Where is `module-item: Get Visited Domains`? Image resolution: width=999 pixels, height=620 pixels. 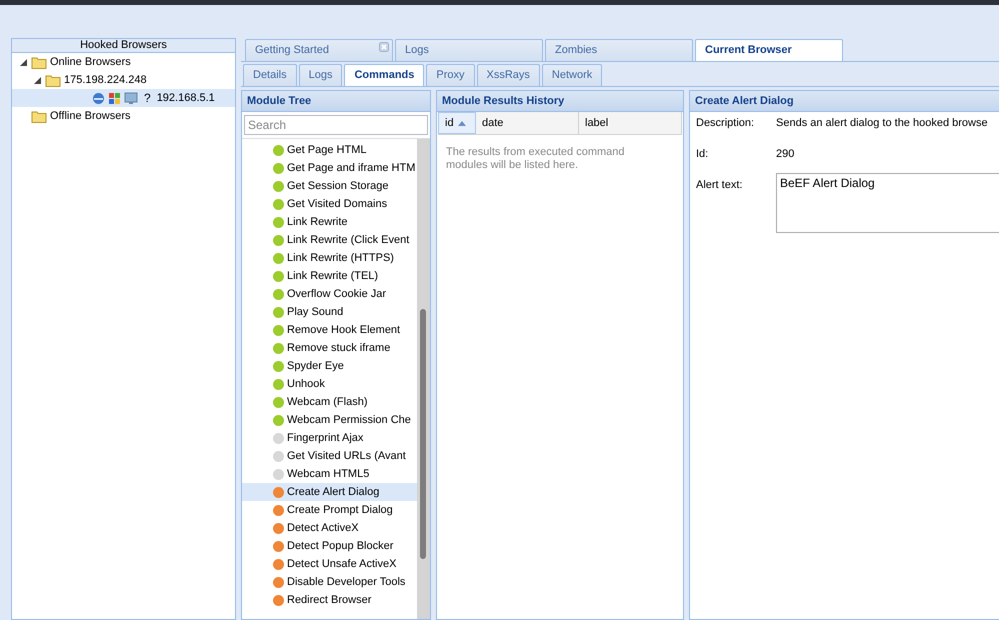
module-item: Get Visited Domains is located at coordinates (329, 204).